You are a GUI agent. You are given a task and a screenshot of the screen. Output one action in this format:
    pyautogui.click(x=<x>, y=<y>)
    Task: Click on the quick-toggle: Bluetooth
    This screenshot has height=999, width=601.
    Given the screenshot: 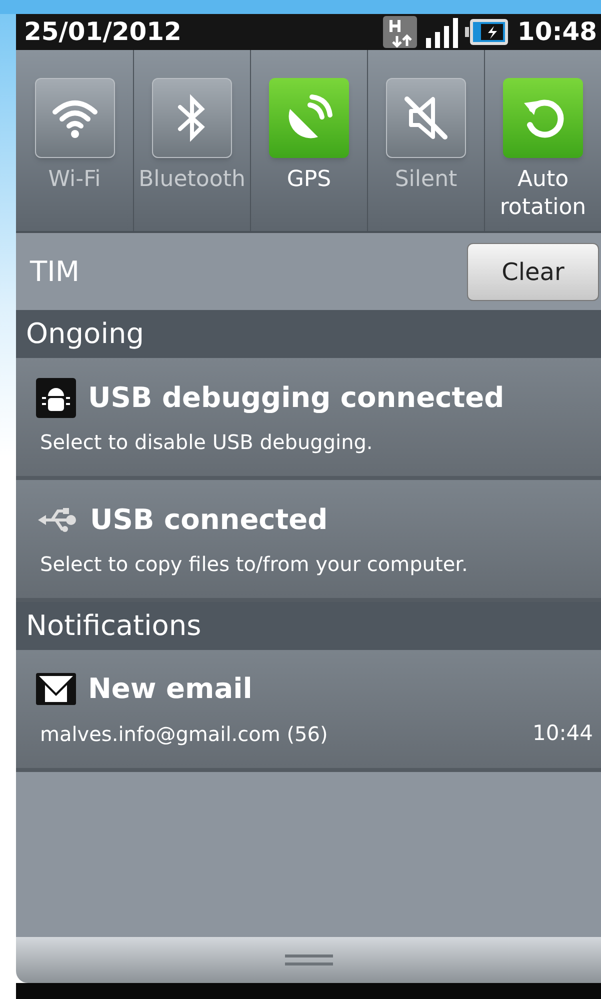 What is the action you would take?
    pyautogui.click(x=191, y=140)
    